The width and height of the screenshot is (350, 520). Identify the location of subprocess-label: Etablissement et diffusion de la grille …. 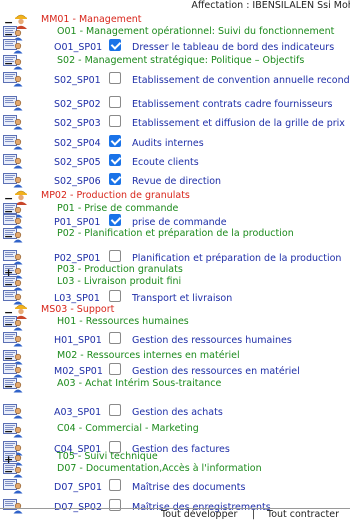
(238, 124).